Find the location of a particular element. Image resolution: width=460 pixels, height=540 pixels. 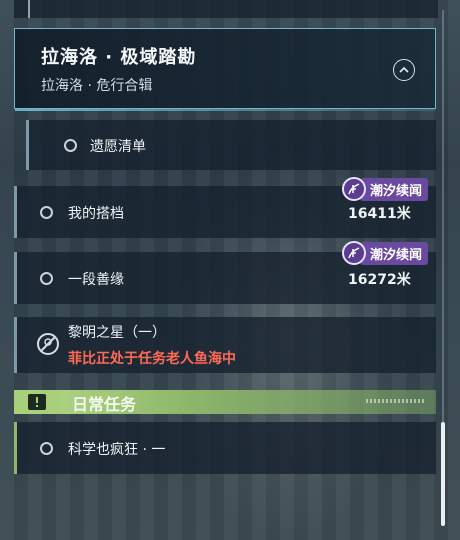

blocked-icon is located at coordinates (48, 346).